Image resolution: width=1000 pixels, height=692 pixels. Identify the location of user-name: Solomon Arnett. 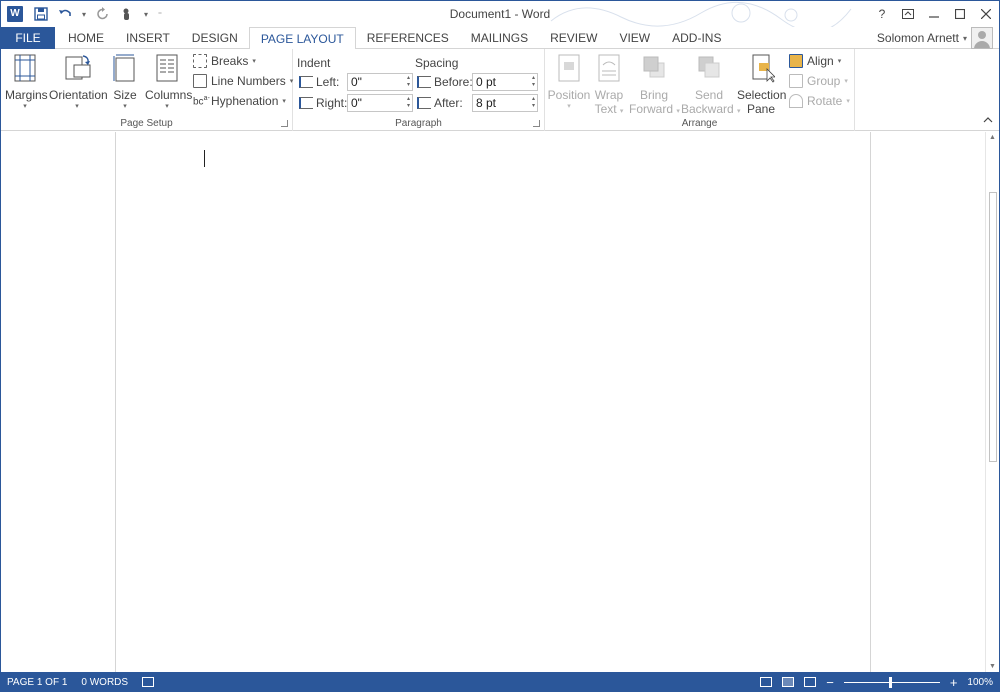
(918, 38).